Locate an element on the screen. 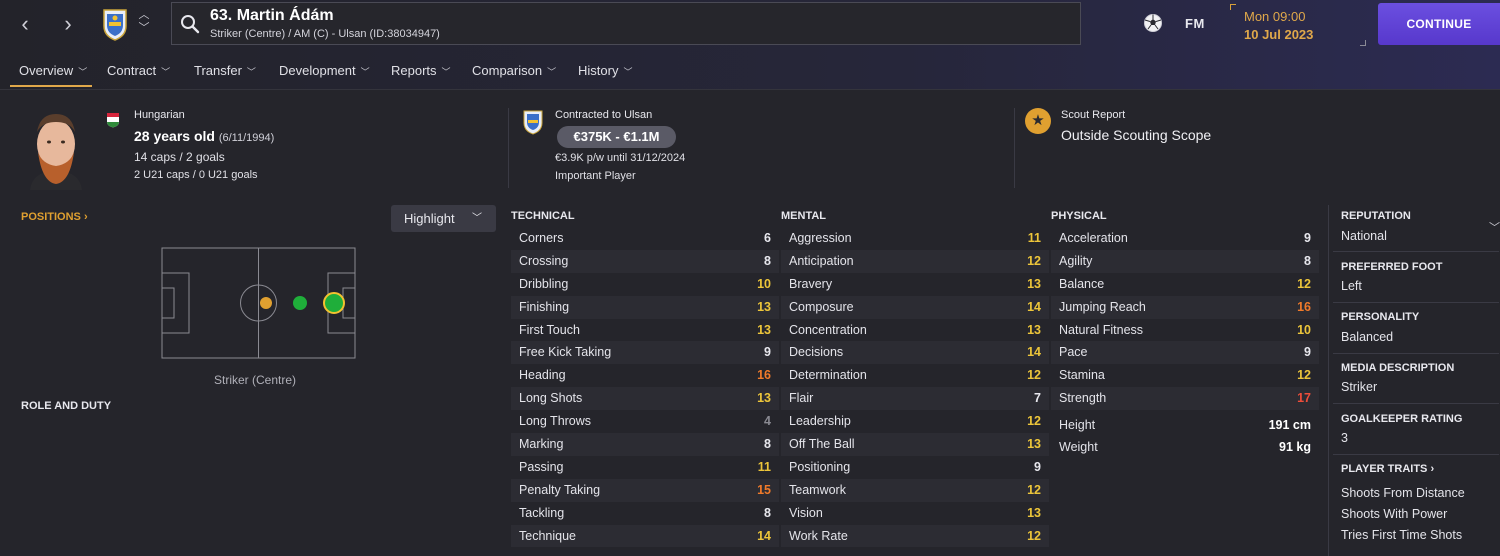 This screenshot has height=556, width=1500. date-calendar: 10 Jul 2023 is located at coordinates (1279, 34).